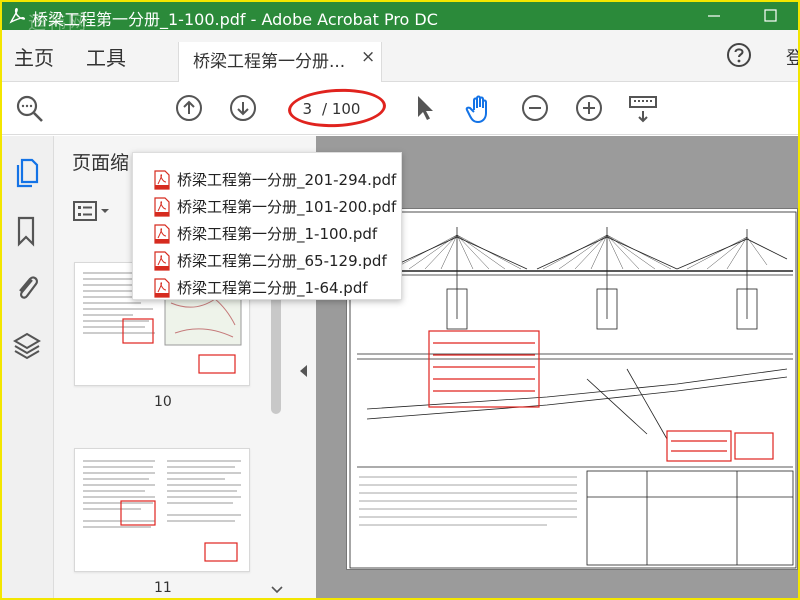 This screenshot has height=600, width=800. What do you see at coordinates (93, 213) in the screenshot?
I see `thumbnail-options-icon` at bounding box center [93, 213].